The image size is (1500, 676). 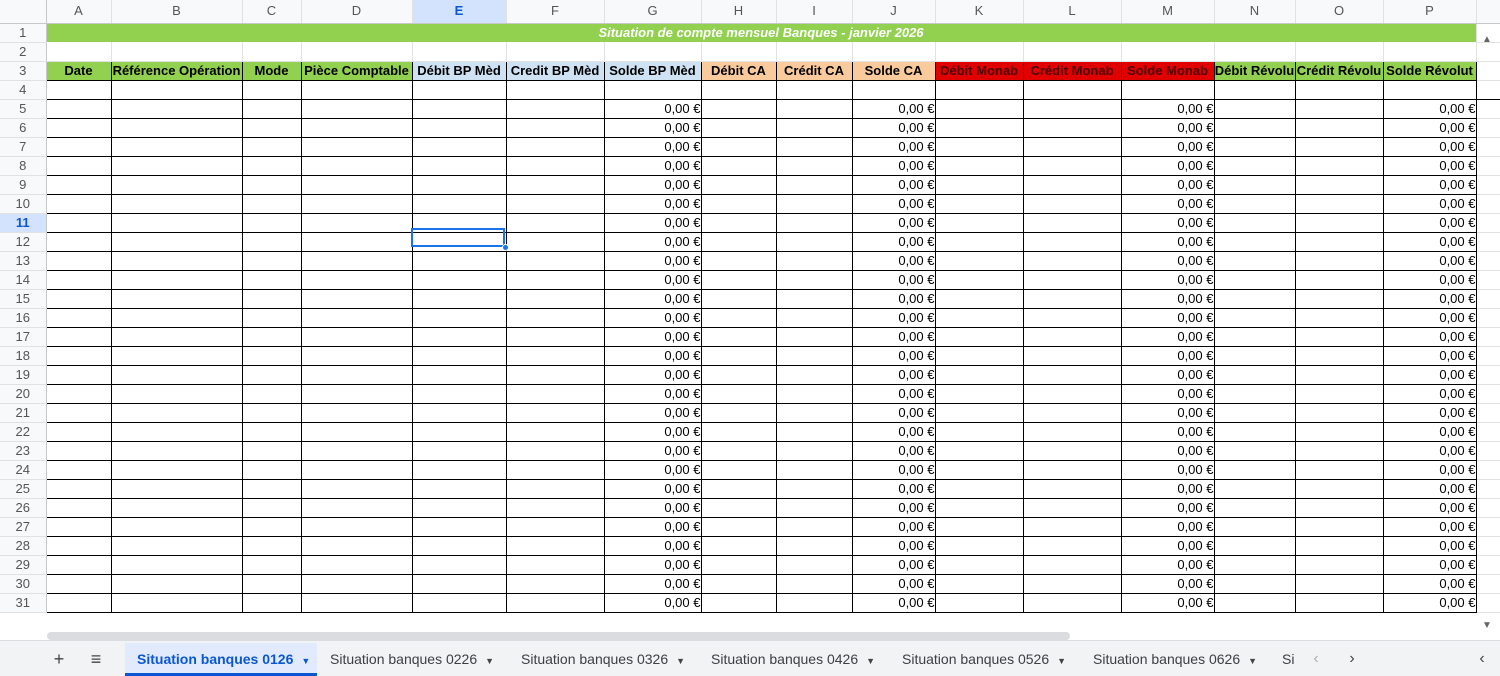 I want to click on row-header: 22, so click(x=23, y=432).